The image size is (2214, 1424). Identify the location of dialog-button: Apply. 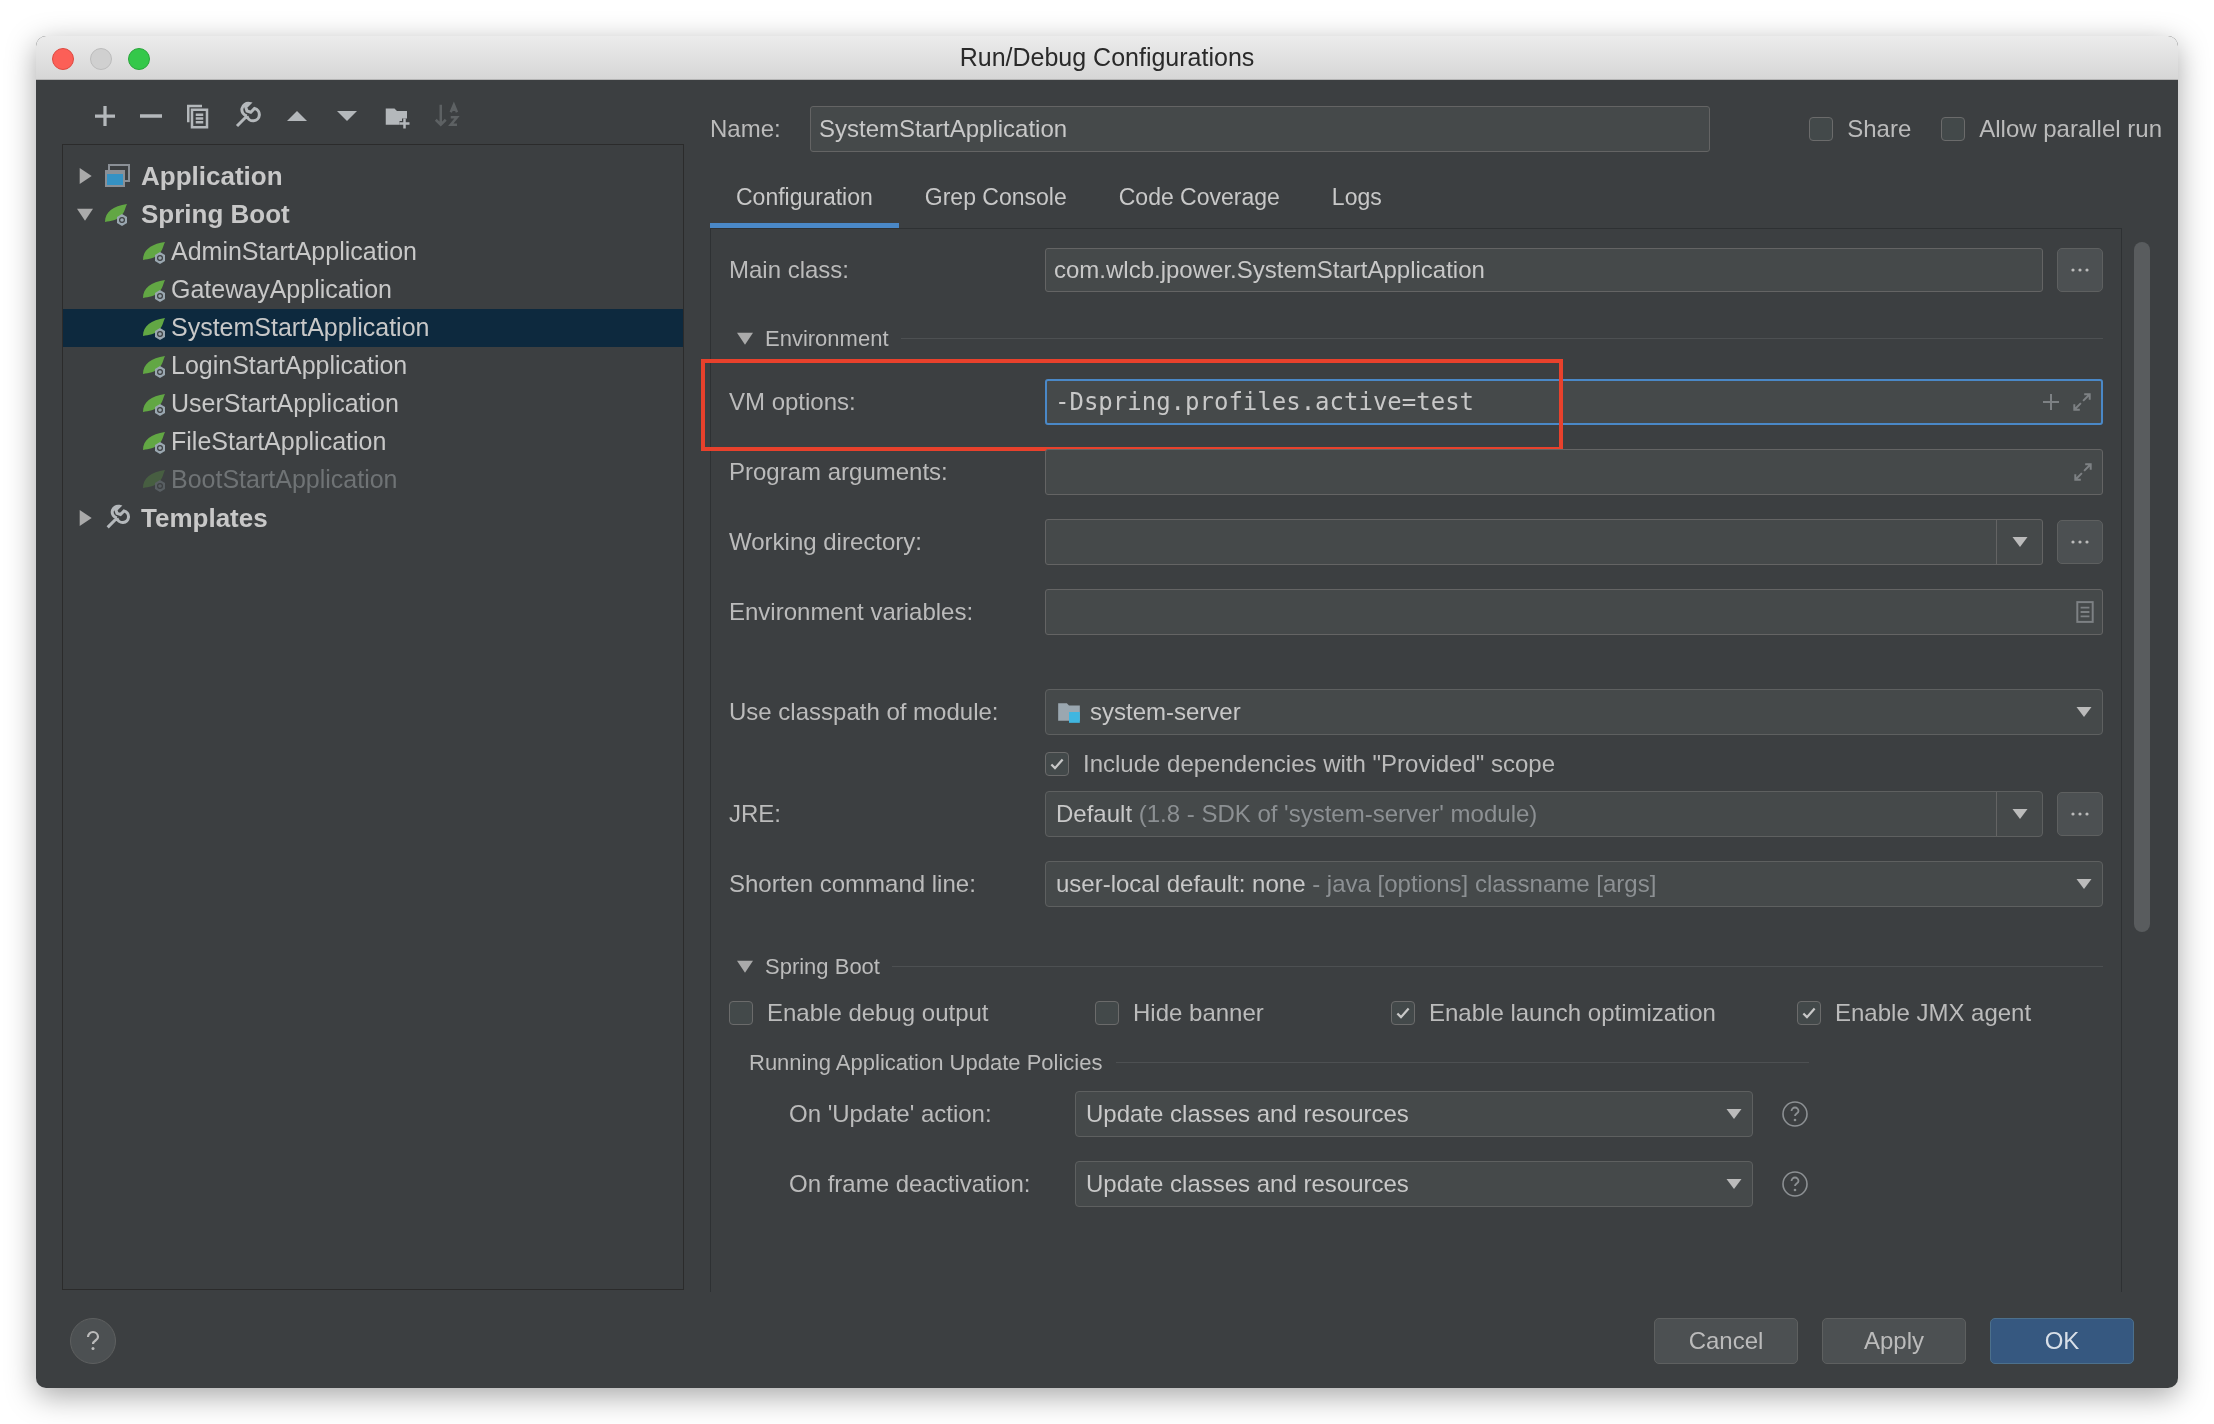
(1894, 1341).